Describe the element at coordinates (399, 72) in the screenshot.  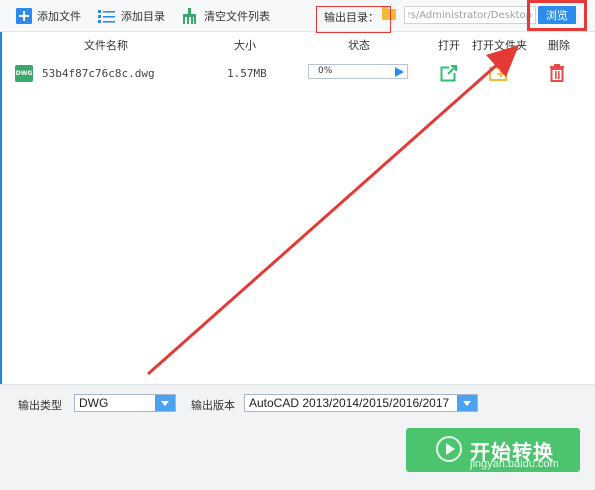
I see `play-icon` at that location.